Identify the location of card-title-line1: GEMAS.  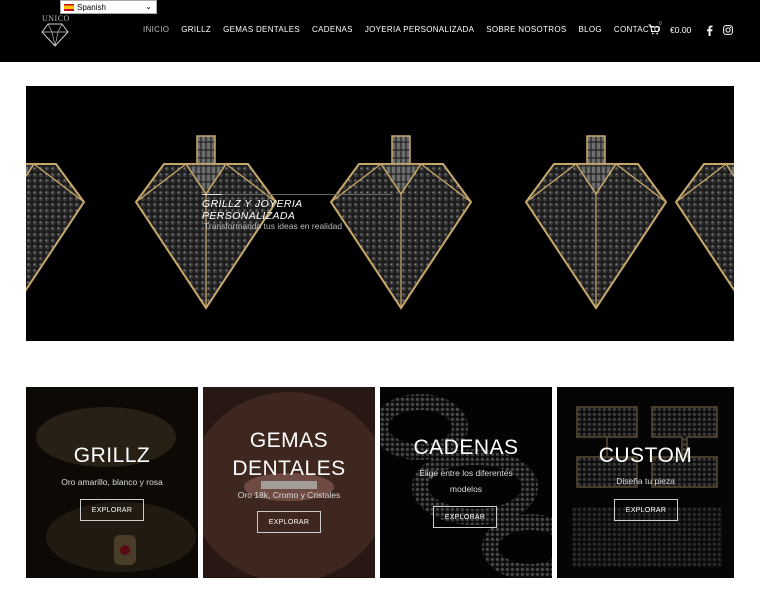
(289, 440).